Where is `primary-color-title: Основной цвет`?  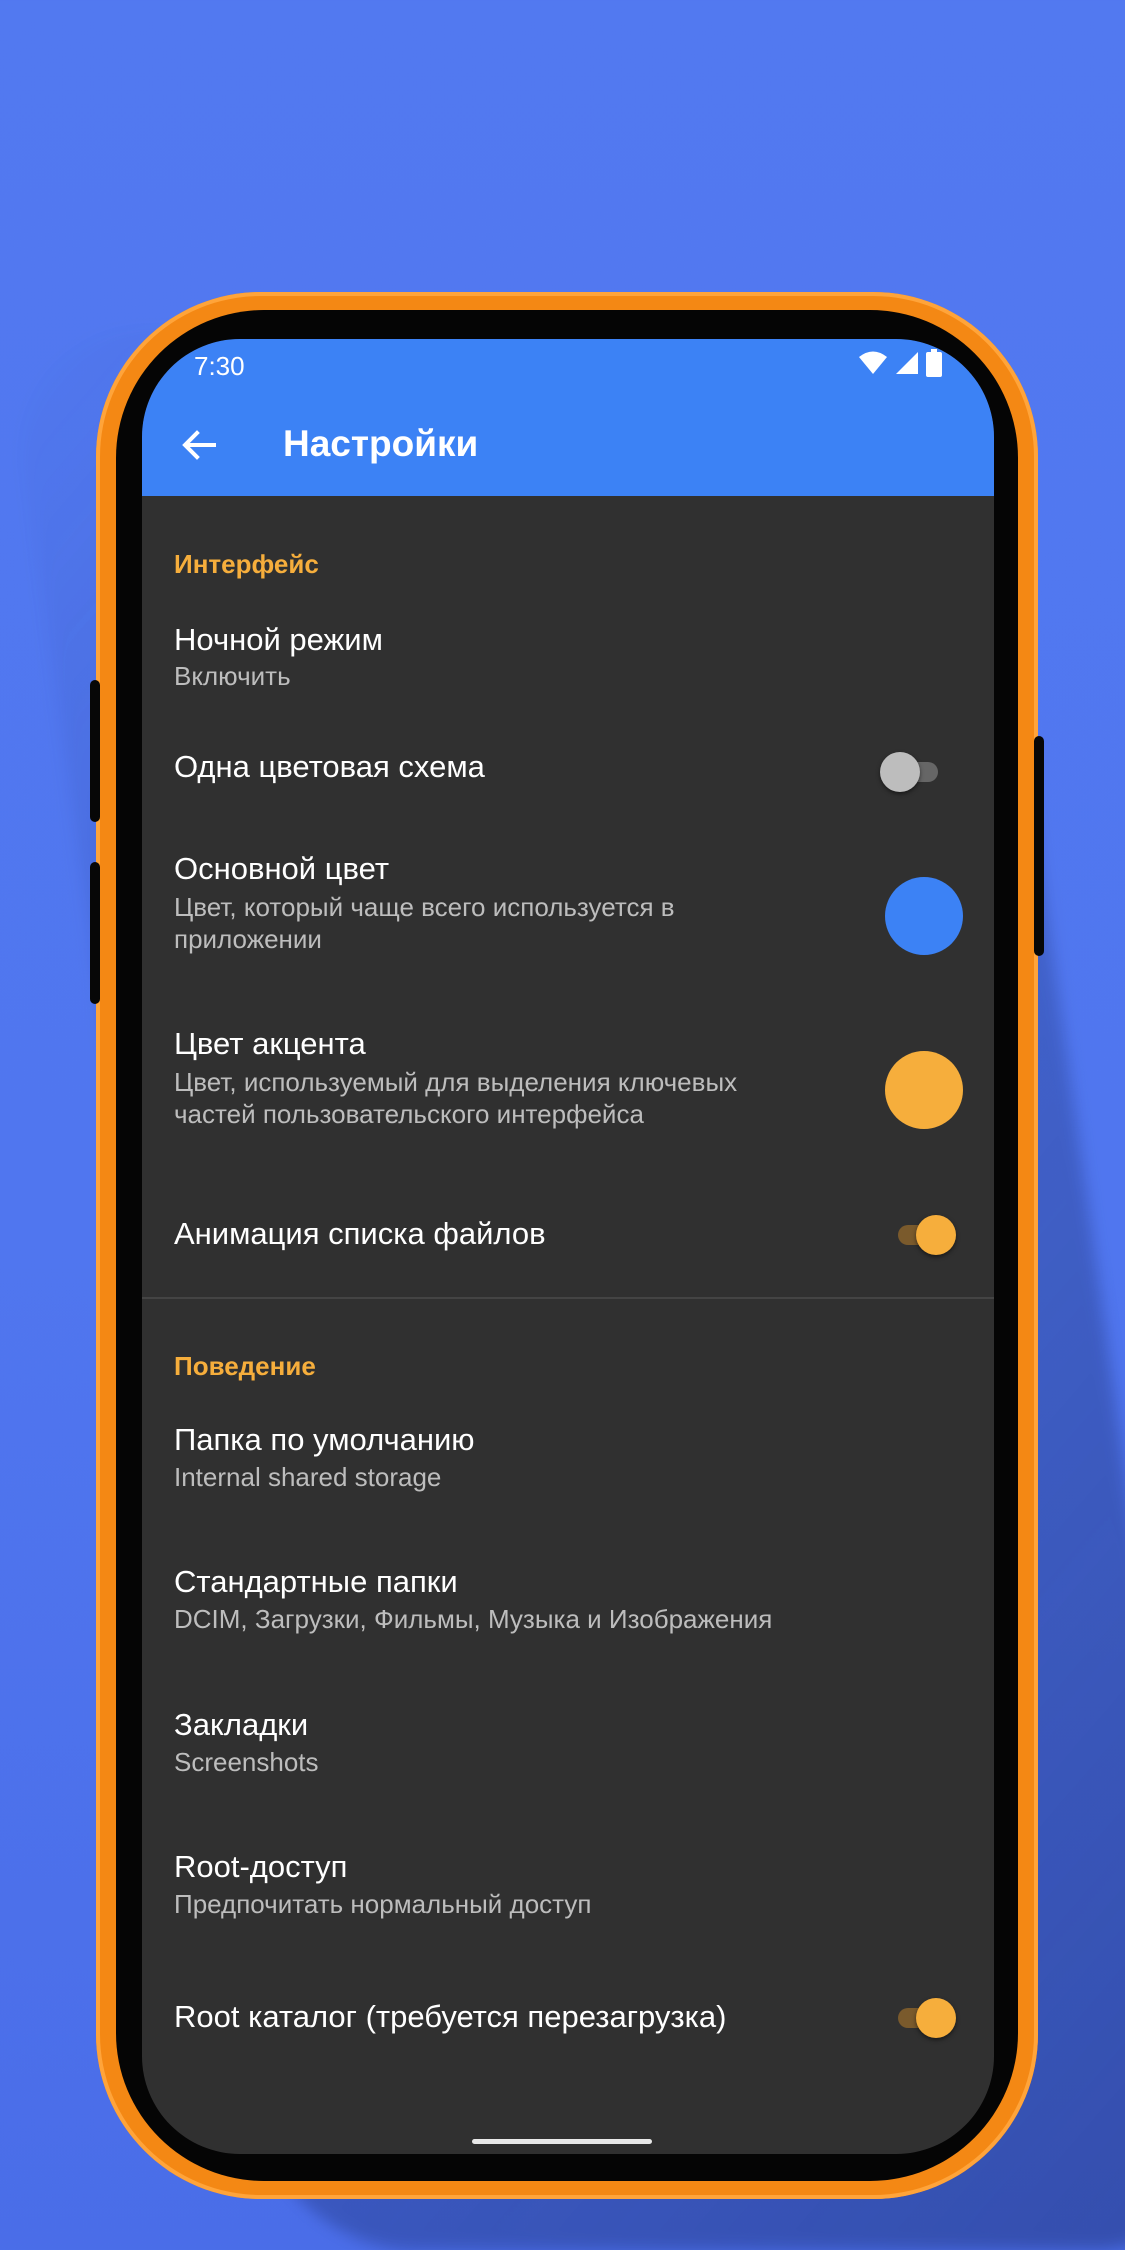 primary-color-title: Основной цвет is located at coordinates (282, 868).